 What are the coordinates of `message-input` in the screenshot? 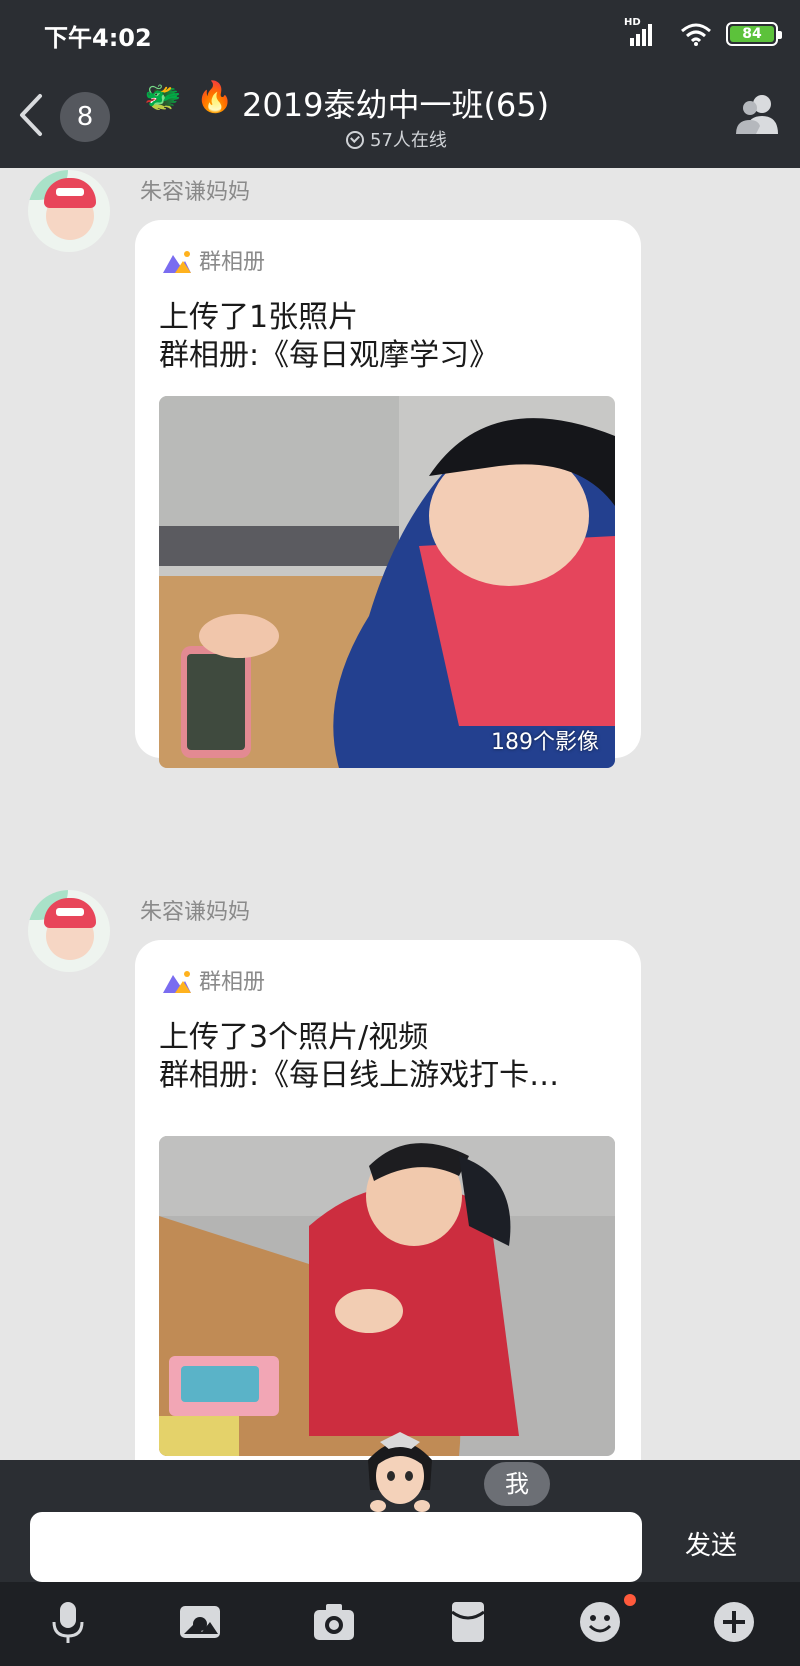 It's located at (336, 1547).